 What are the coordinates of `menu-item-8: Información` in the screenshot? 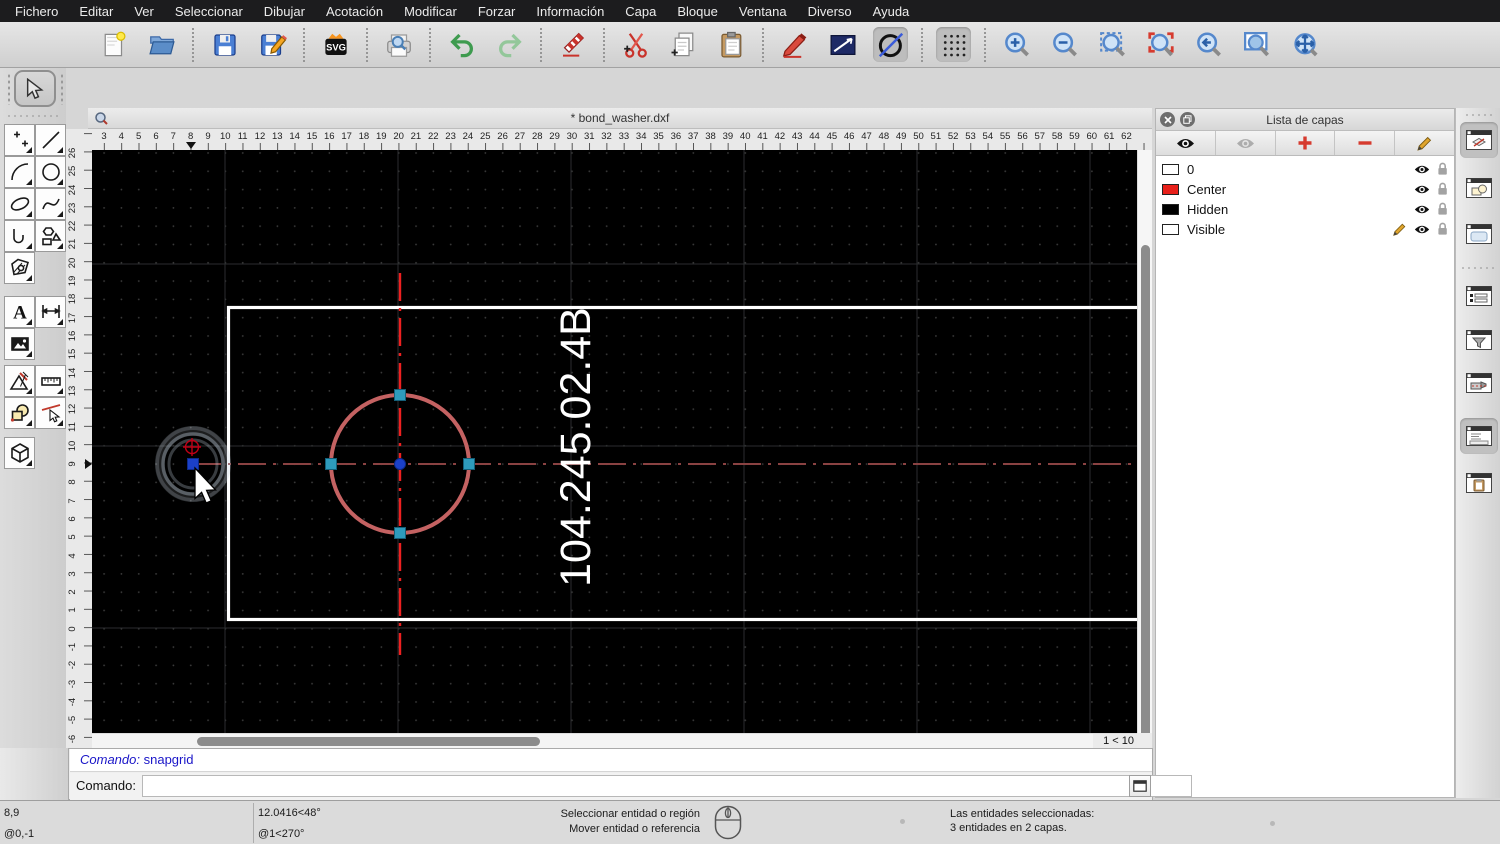 It's located at (570, 11).